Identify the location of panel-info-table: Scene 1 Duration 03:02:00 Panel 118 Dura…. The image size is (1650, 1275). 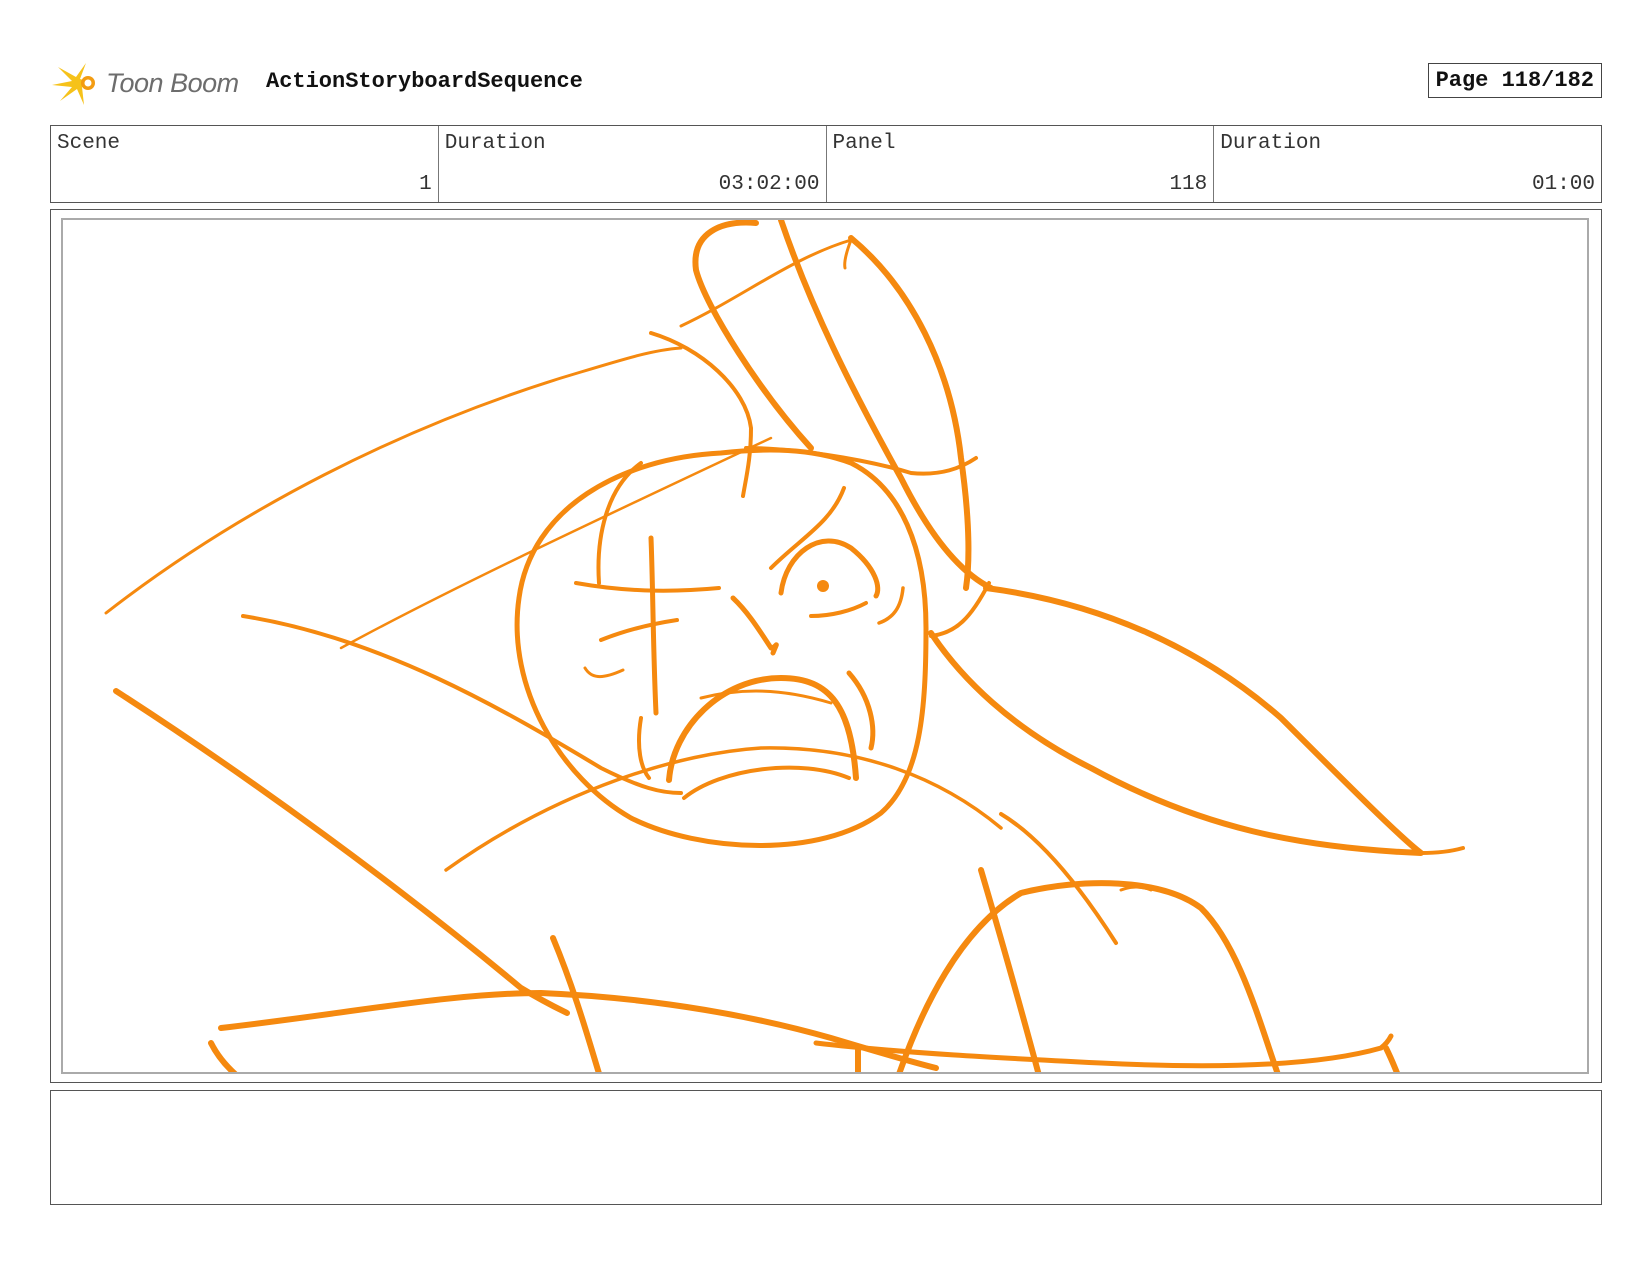
(826, 164).